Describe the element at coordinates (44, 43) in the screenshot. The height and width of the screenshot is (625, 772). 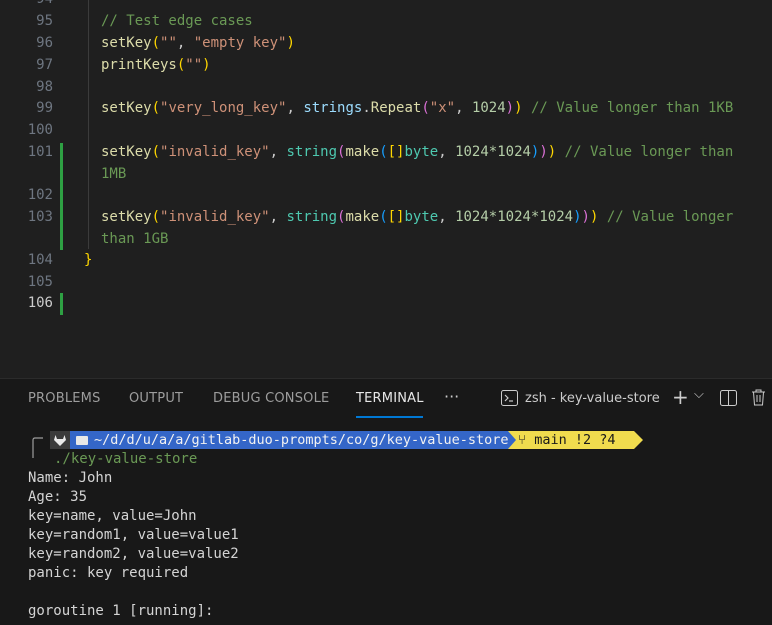
I see `line-number: 96` at that location.